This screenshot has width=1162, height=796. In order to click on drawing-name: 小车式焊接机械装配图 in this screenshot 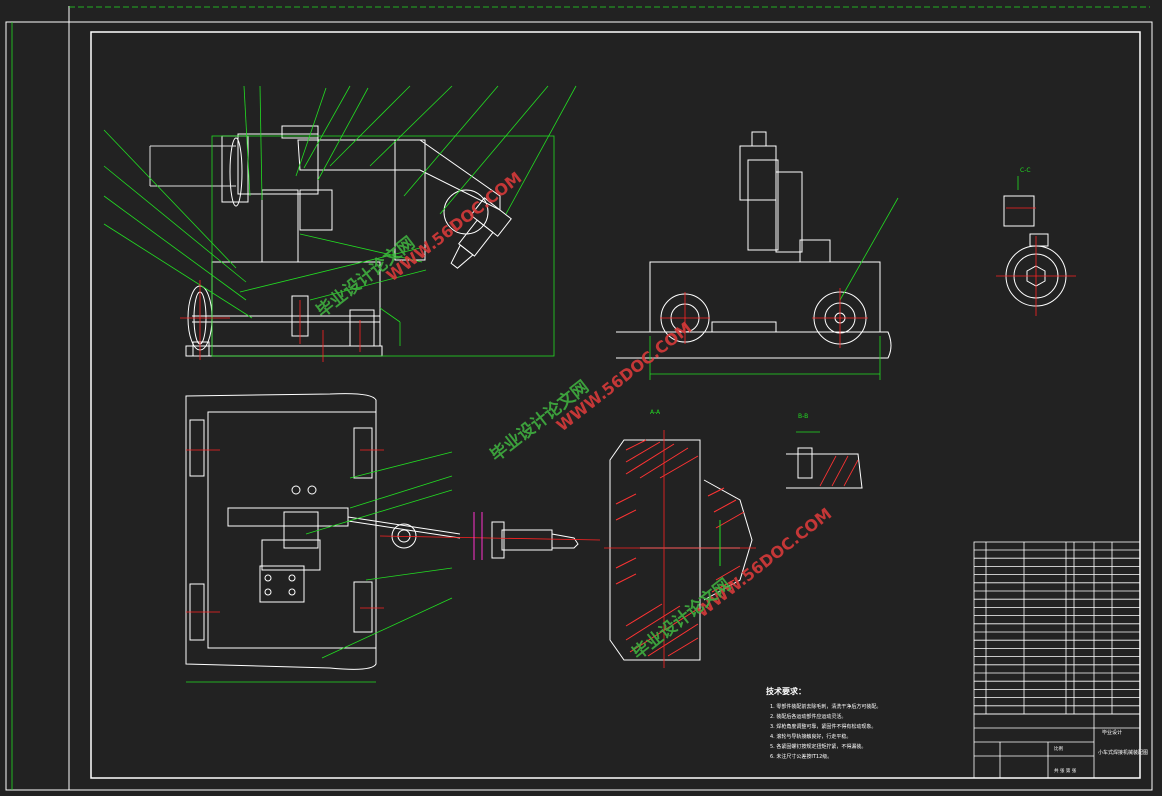, I will do `click(1123, 752)`.